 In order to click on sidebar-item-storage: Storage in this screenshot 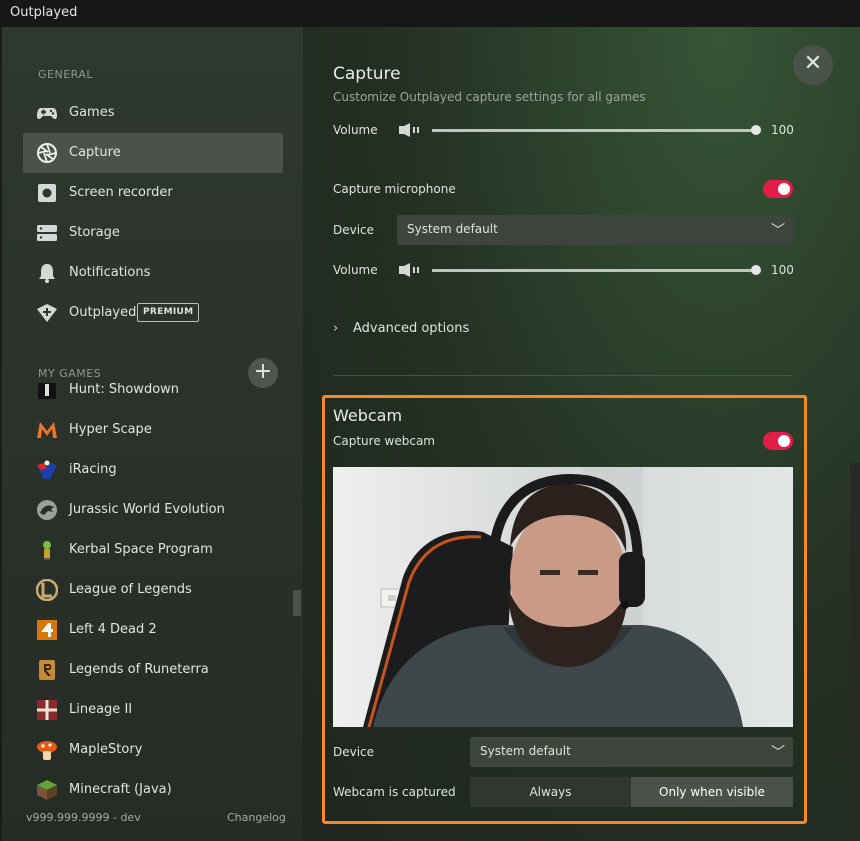, I will do `click(153, 233)`.